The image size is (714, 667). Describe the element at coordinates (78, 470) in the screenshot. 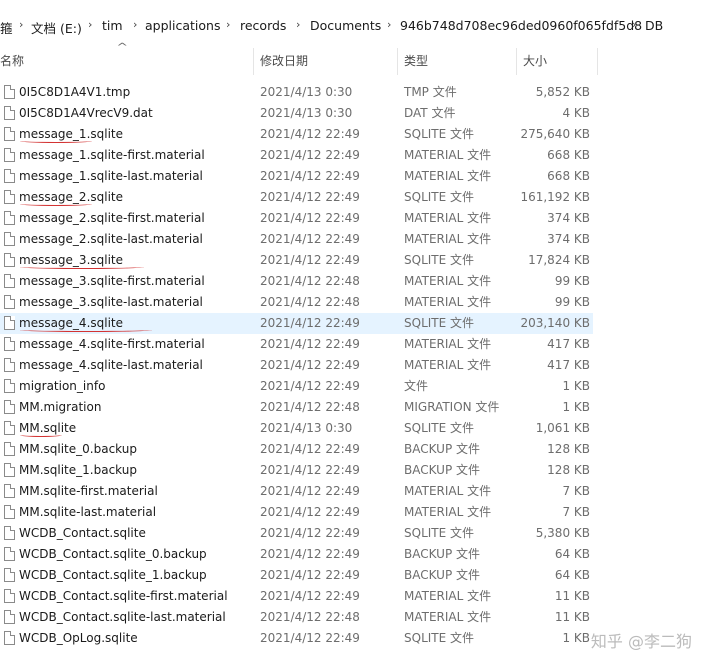

I see `file-name: MM.sqlite_1.backup` at that location.